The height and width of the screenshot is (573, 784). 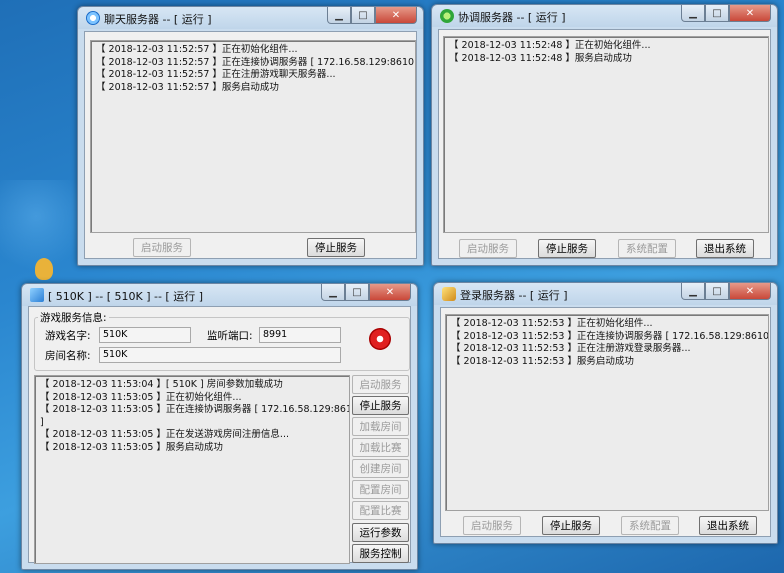 I want to click on game-server-icon, so click(x=37, y=295).